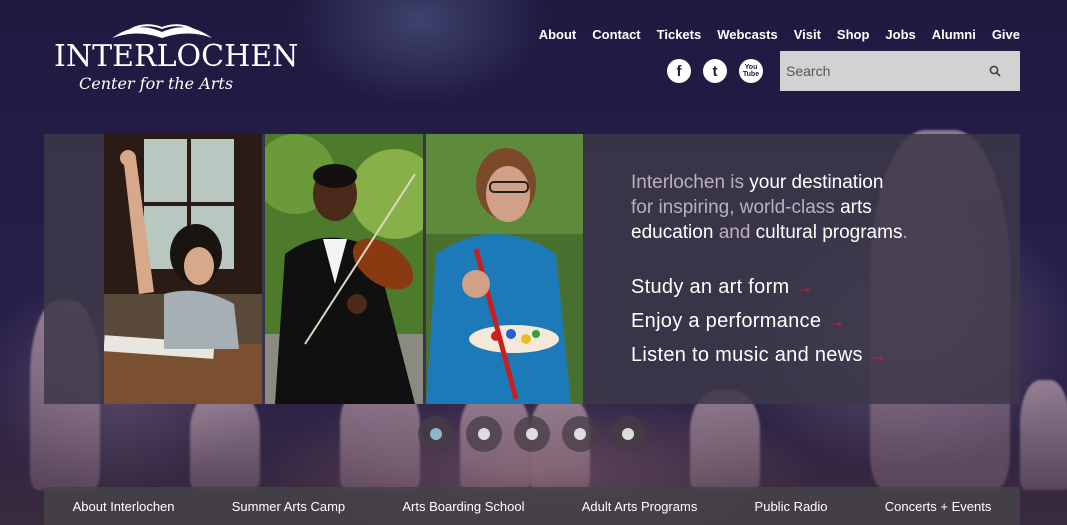  Describe the element at coordinates (747, 355) in the screenshot. I see `hero-link-label: Listen to music and news` at that location.